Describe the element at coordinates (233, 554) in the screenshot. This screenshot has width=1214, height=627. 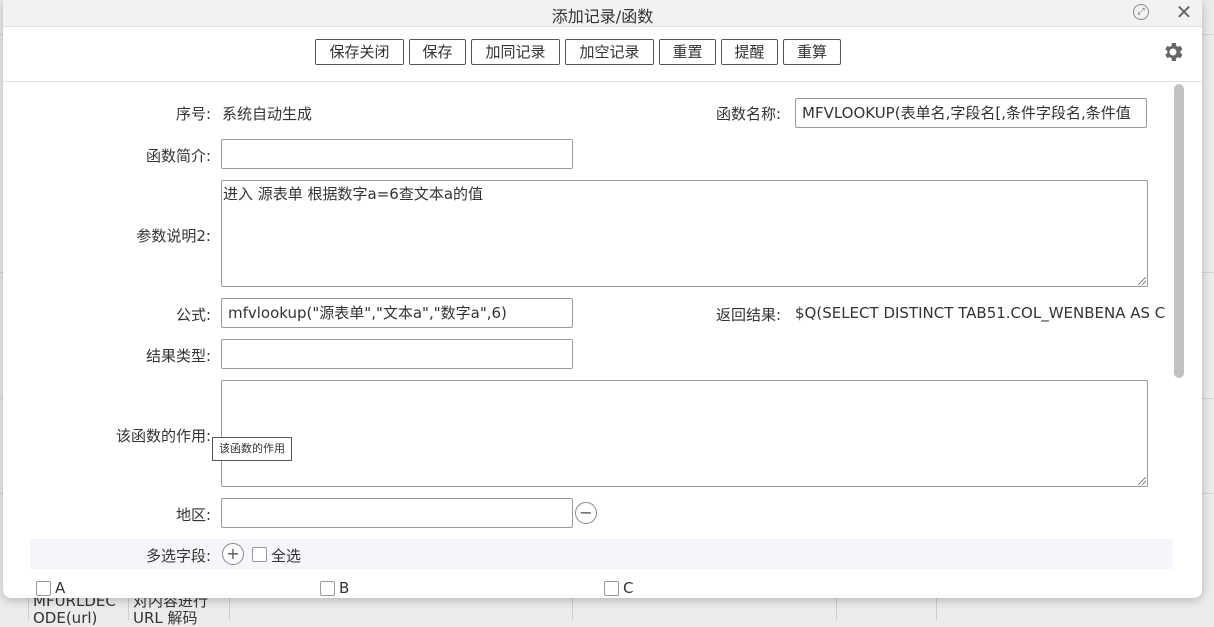
I see `add-field-button: +` at that location.